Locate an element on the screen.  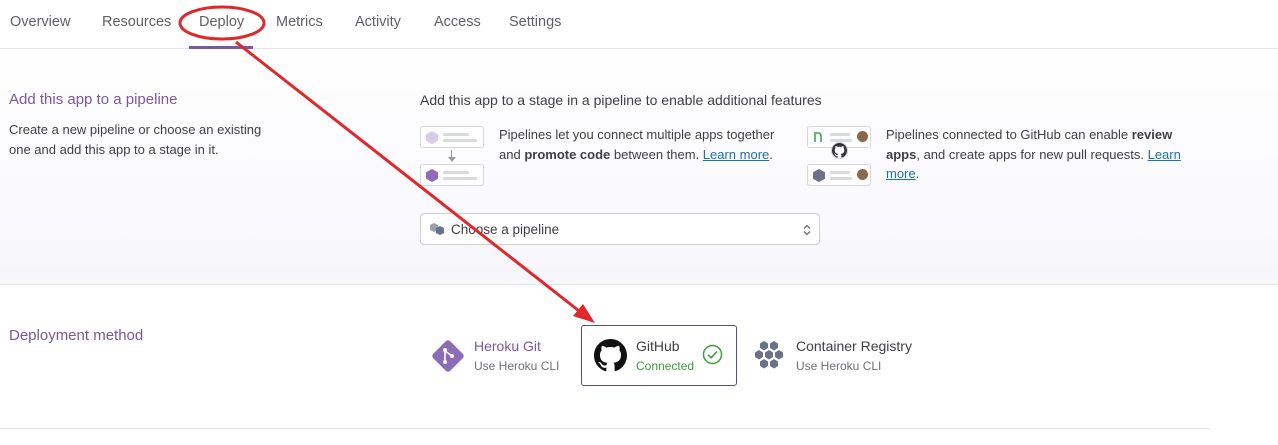
tab-activity: Activity is located at coordinates (378, 22).